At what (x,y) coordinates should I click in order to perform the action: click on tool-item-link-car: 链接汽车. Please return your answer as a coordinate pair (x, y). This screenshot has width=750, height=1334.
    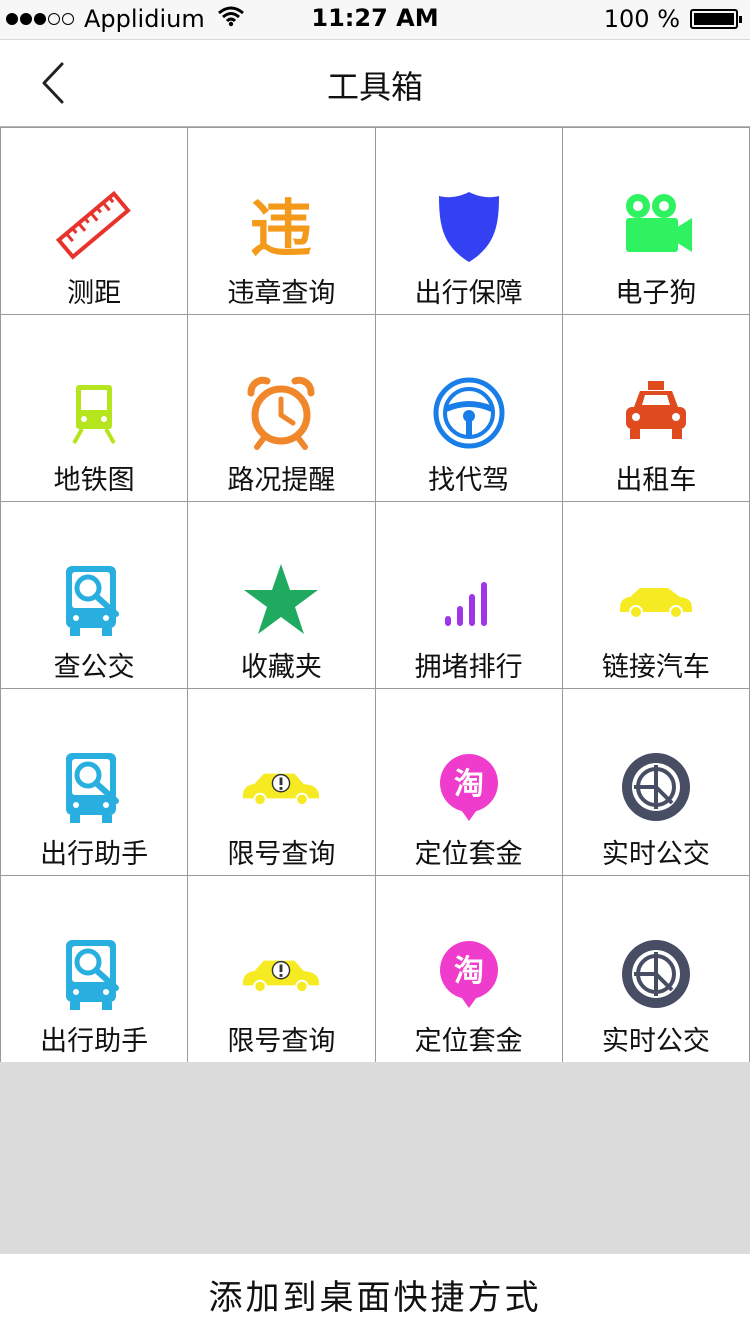
    Looking at the image, I should click on (656, 595).